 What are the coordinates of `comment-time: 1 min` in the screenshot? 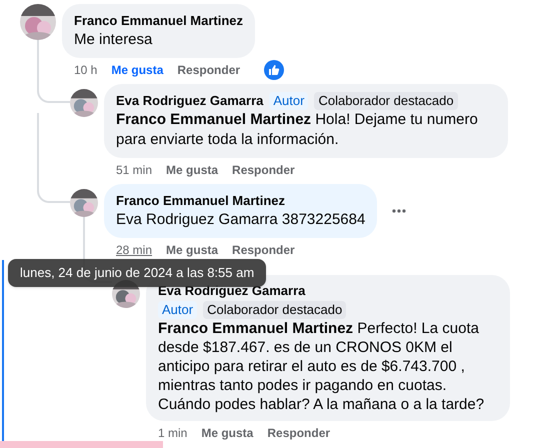 It's located at (173, 433).